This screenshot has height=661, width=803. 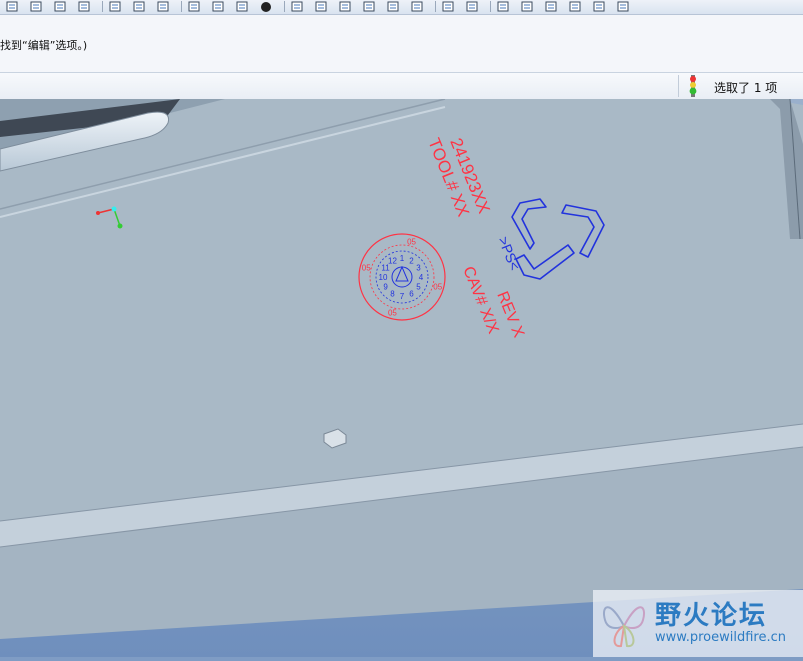 I want to click on zoom-fit-icon, so click(x=369, y=6).